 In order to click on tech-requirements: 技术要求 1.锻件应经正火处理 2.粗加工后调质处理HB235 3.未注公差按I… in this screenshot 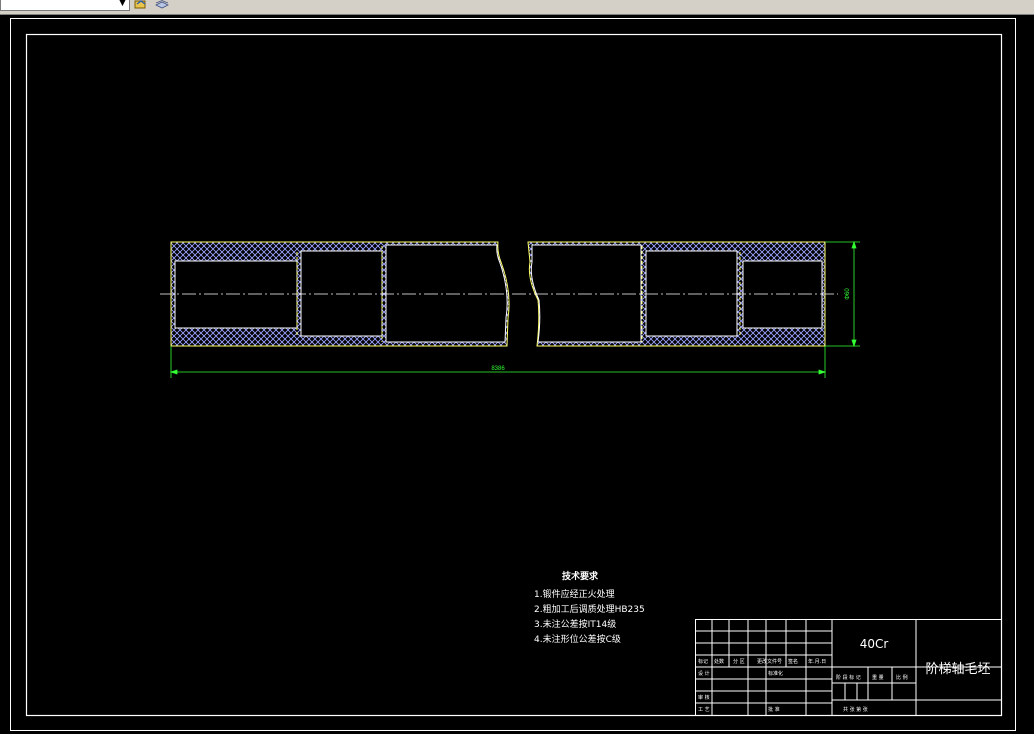, I will do `click(589, 607)`.